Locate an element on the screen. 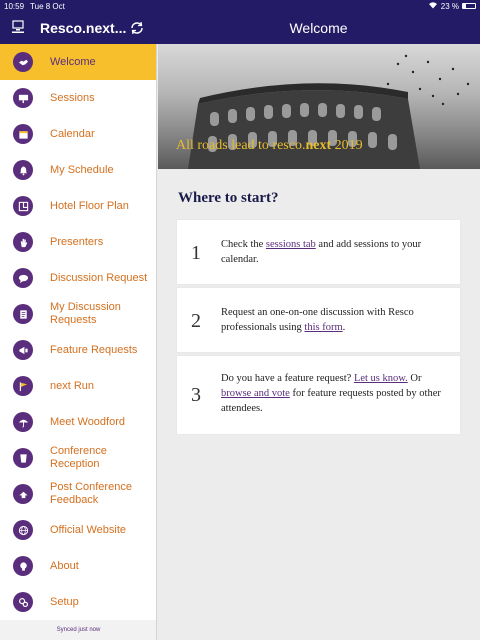 This screenshot has height=640, width=480. bell-icon is located at coordinates (23, 170).